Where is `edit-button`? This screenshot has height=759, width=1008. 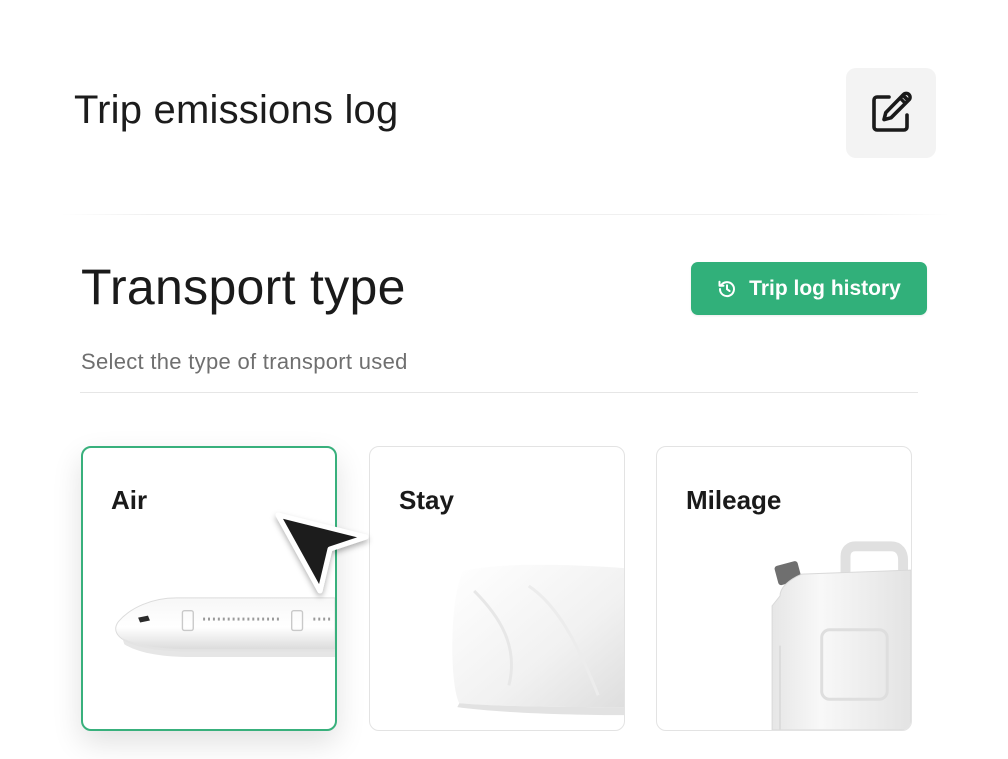 edit-button is located at coordinates (891, 113).